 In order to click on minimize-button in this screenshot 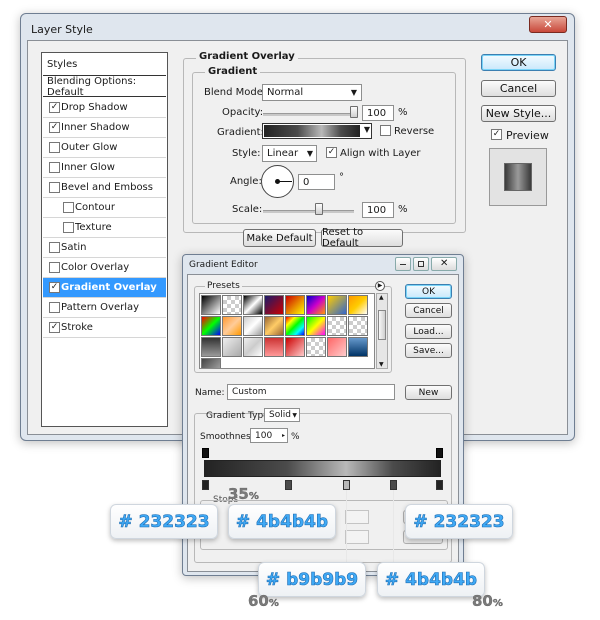, I will do `click(403, 264)`.